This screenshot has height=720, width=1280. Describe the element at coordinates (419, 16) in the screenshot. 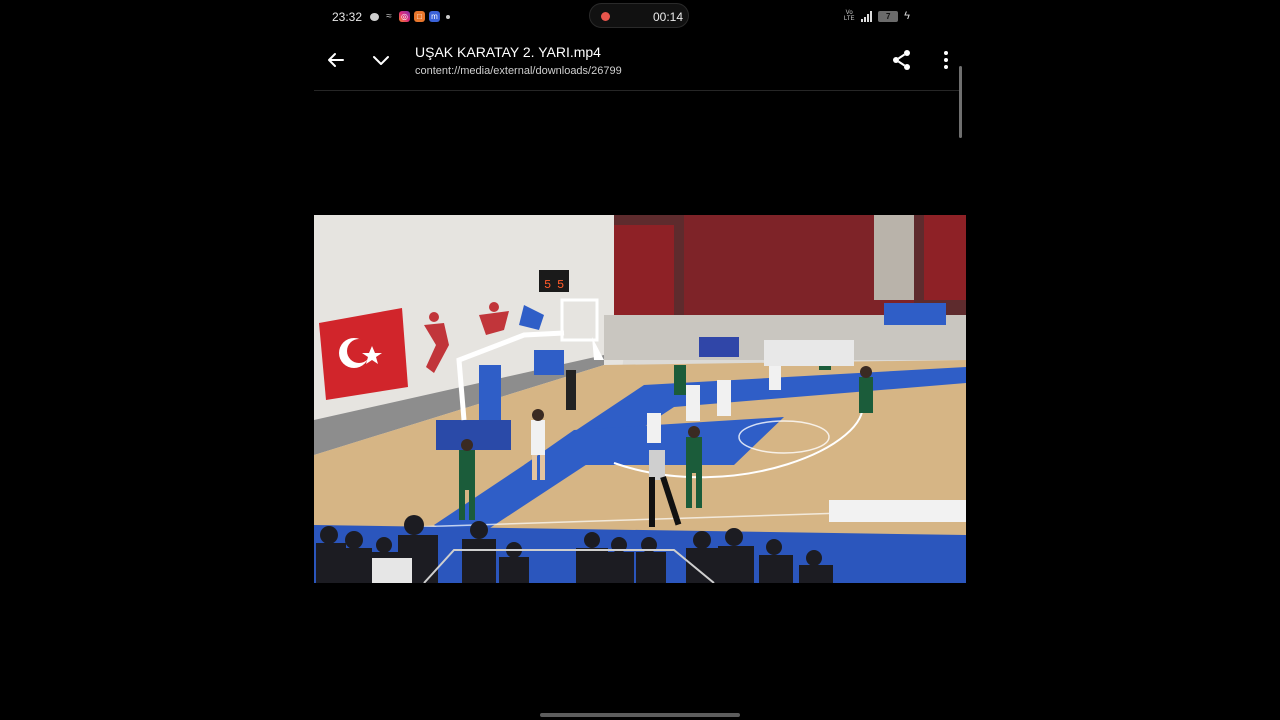

I see `app-orange-icon: □` at that location.